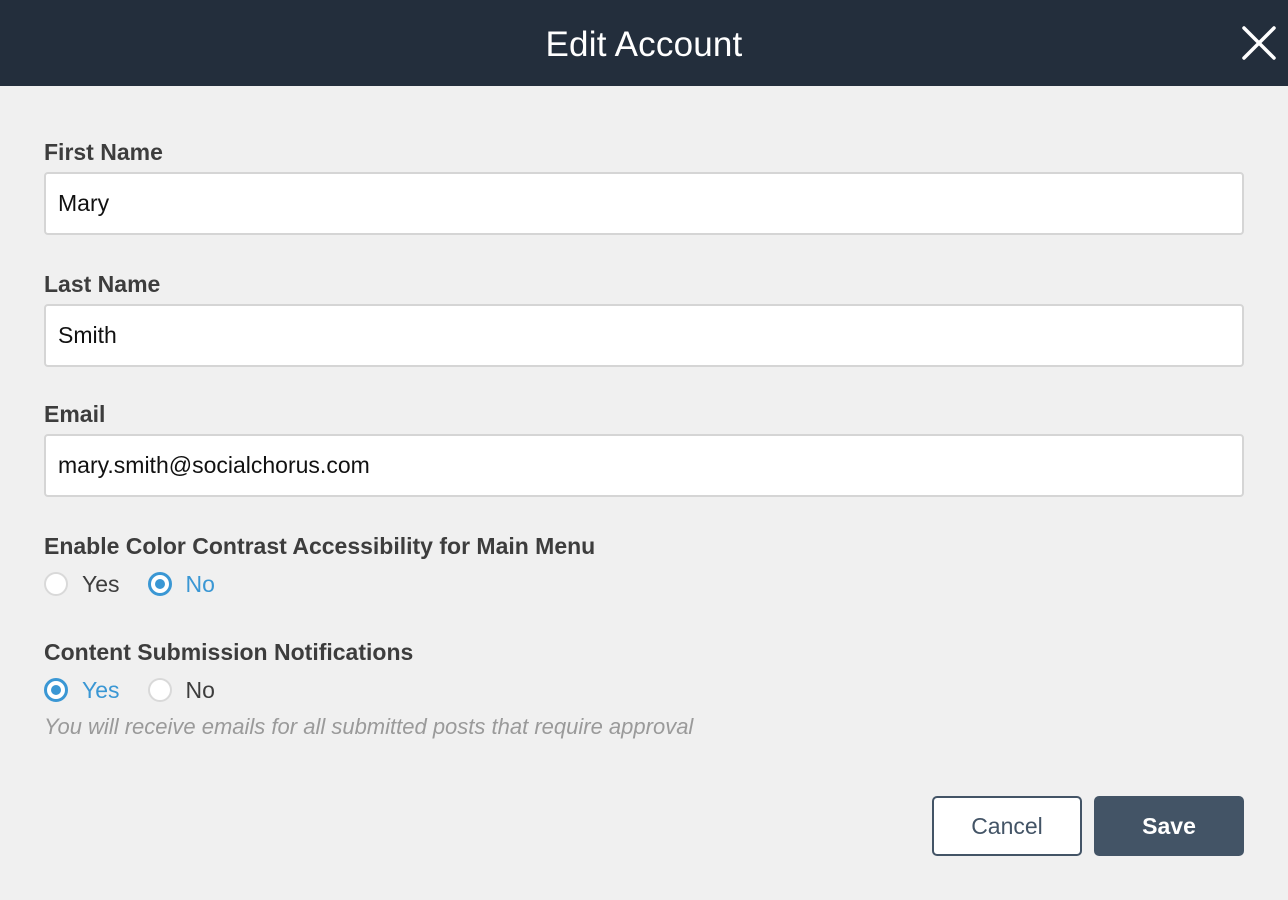 The image size is (1288, 900). I want to click on content-notifications-label: Content Submission Notifications, so click(229, 652).